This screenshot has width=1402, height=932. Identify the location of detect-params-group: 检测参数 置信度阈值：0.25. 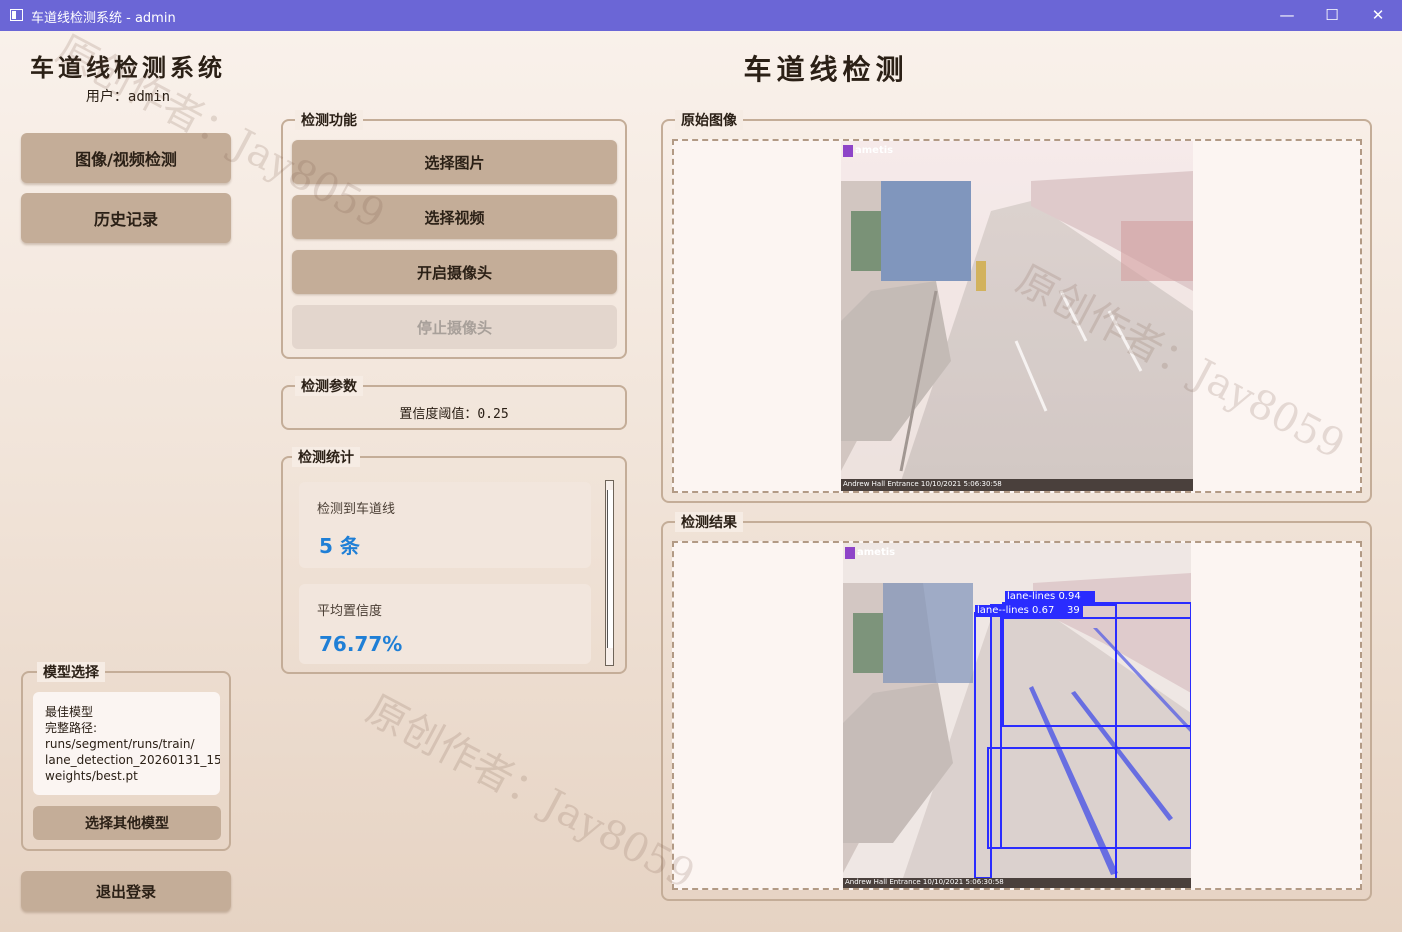
(454, 403).